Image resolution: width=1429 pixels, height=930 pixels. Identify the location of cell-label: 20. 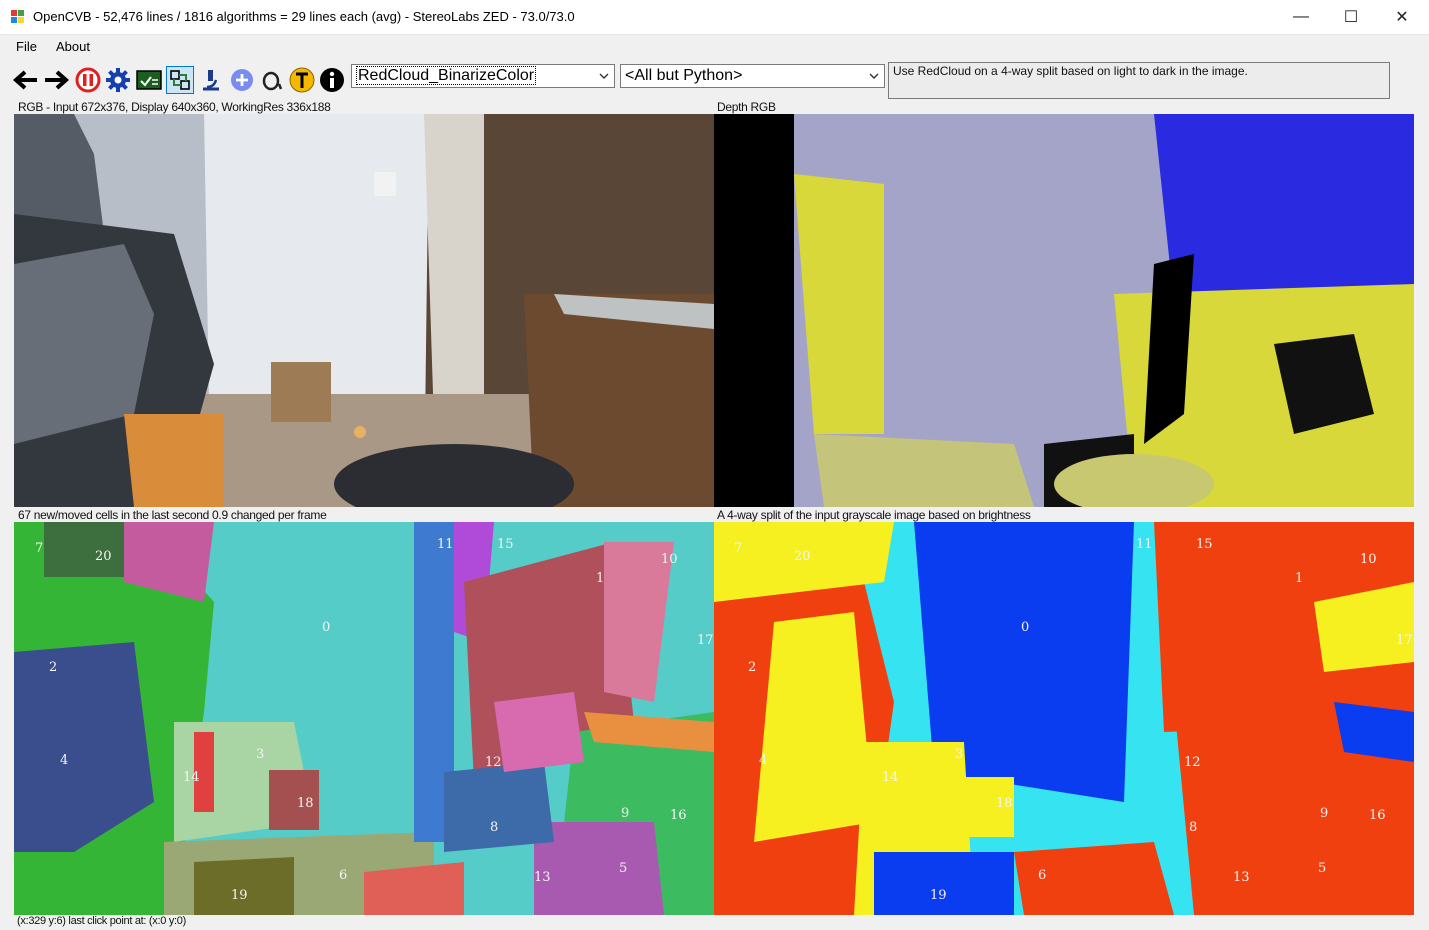
(103, 556).